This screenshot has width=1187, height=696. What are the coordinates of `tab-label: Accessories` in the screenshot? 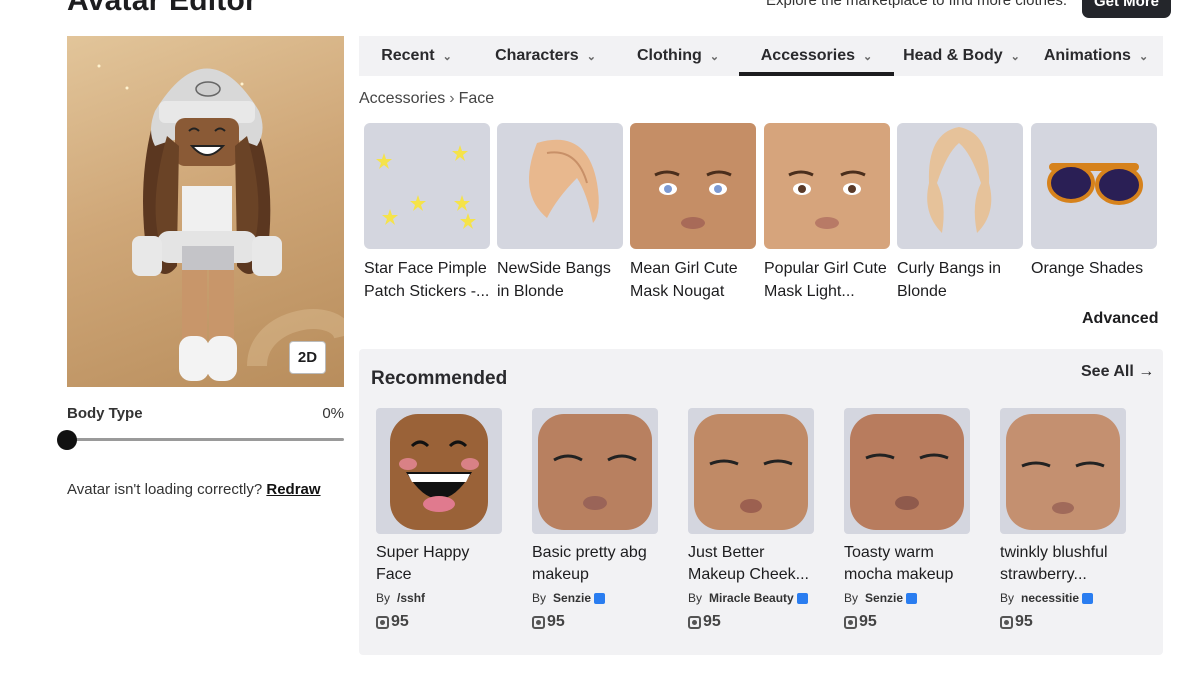 It's located at (808, 55).